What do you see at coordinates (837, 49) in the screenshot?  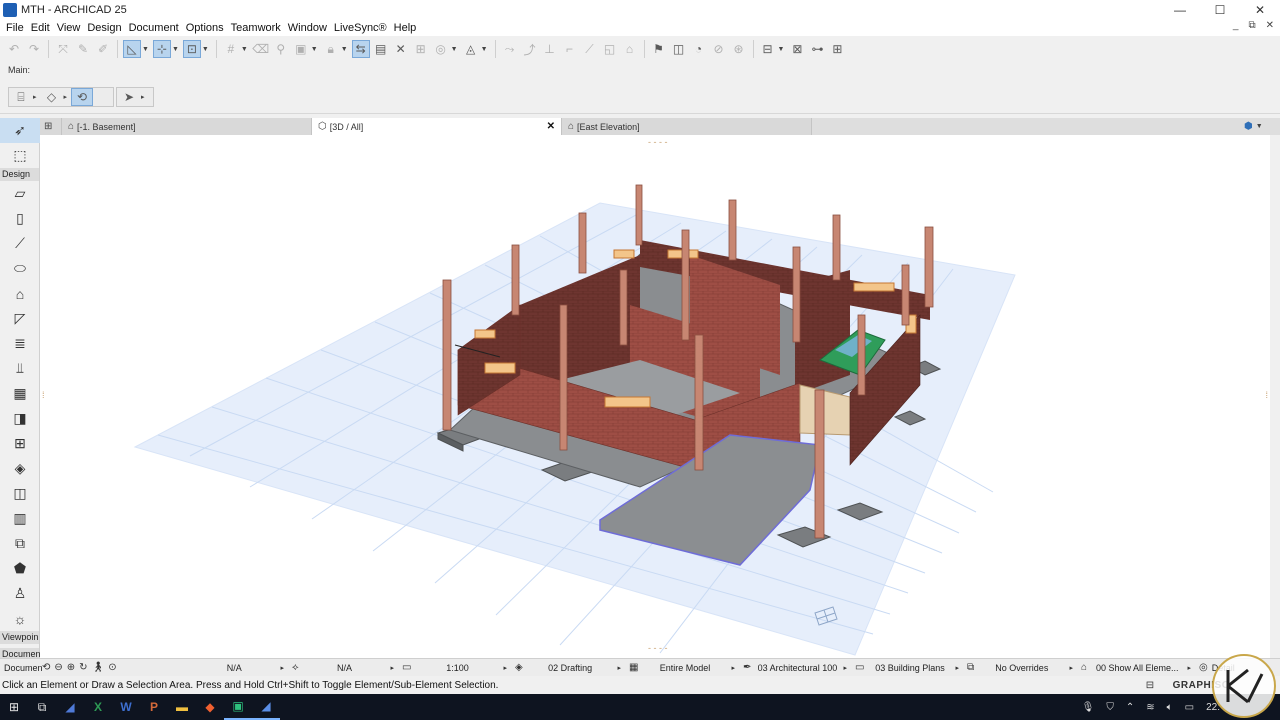 I see `navigator-icon: ⊞` at bounding box center [837, 49].